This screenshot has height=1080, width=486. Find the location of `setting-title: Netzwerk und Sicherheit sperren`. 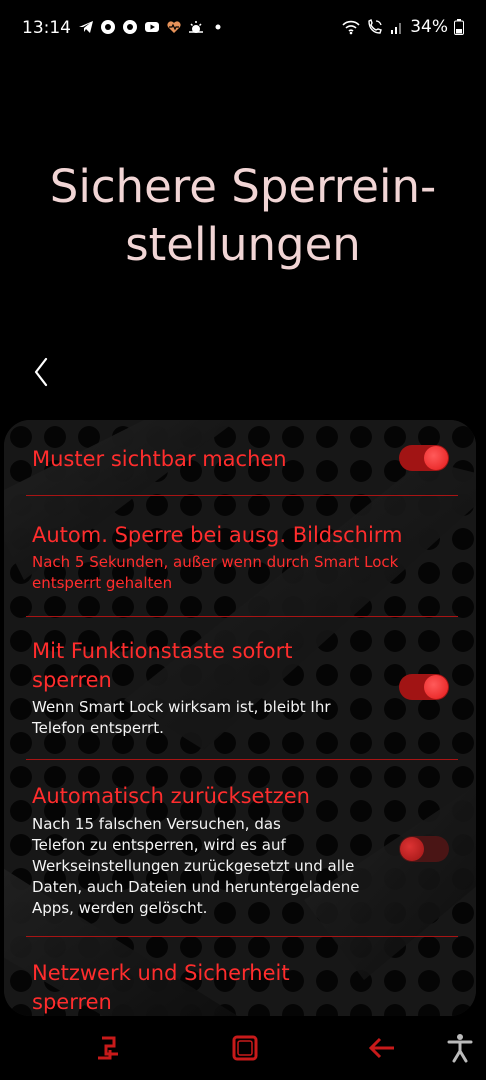

setting-title: Netzwerk und Sicherheit sperren is located at coordinates (161, 987).